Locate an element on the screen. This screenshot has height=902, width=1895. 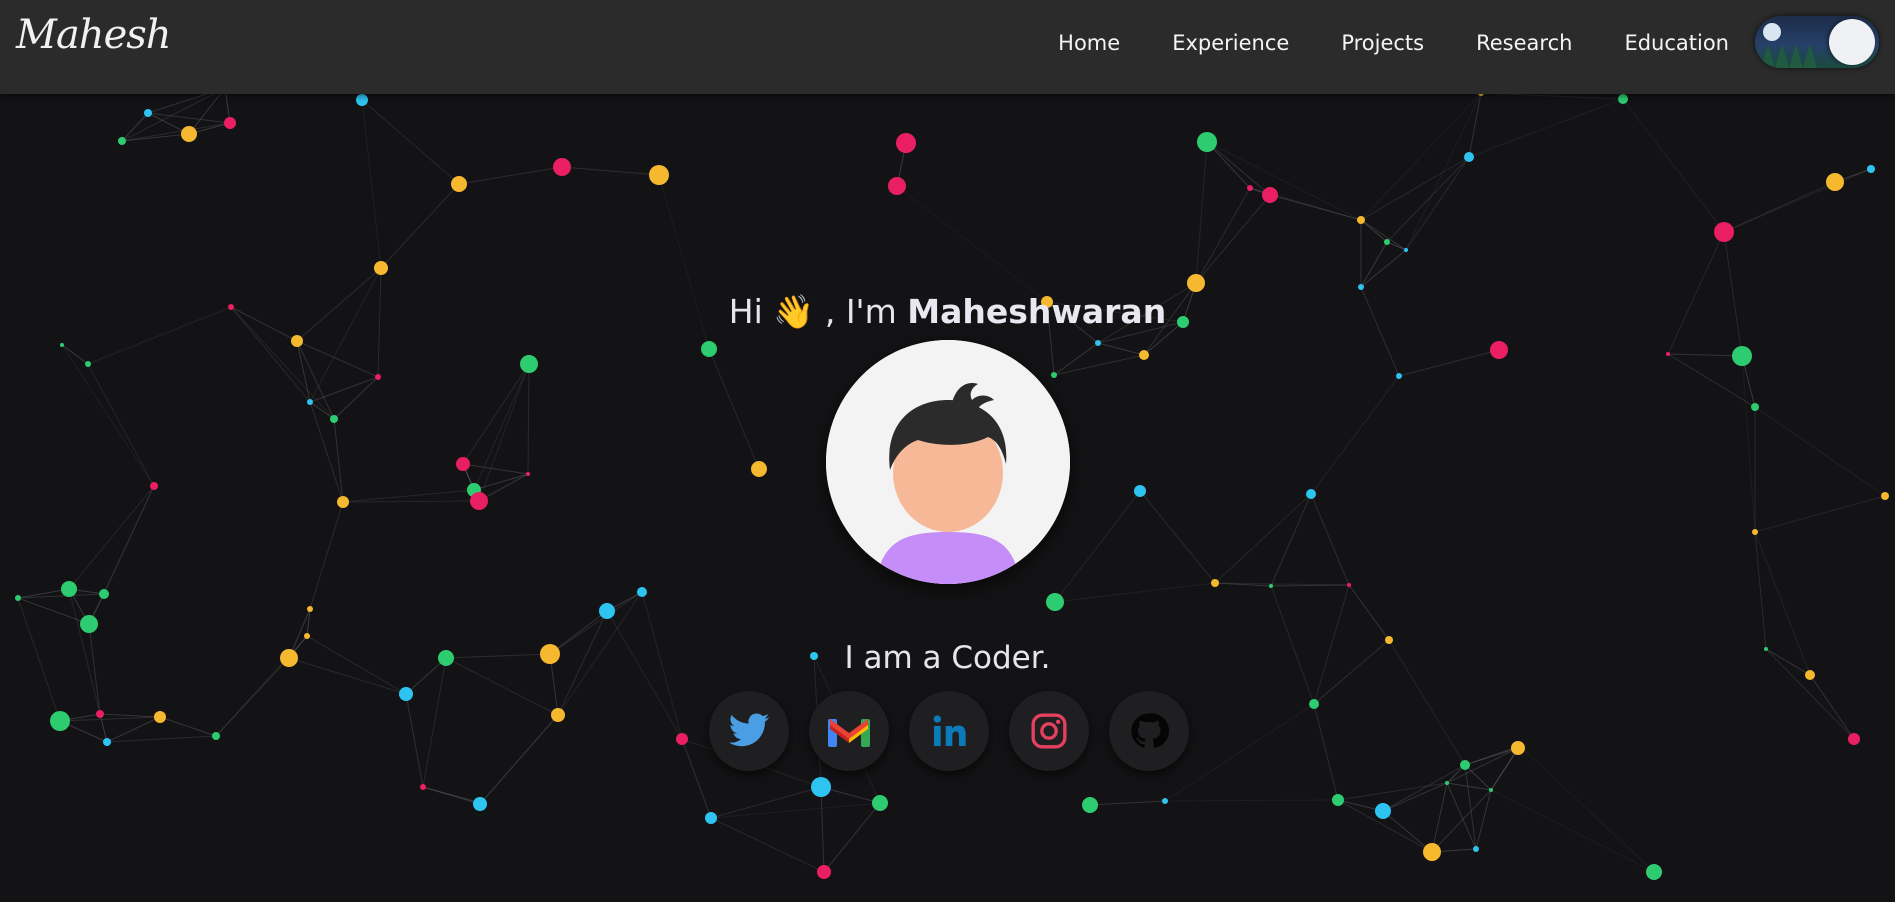
social-links is located at coordinates (949, 731).